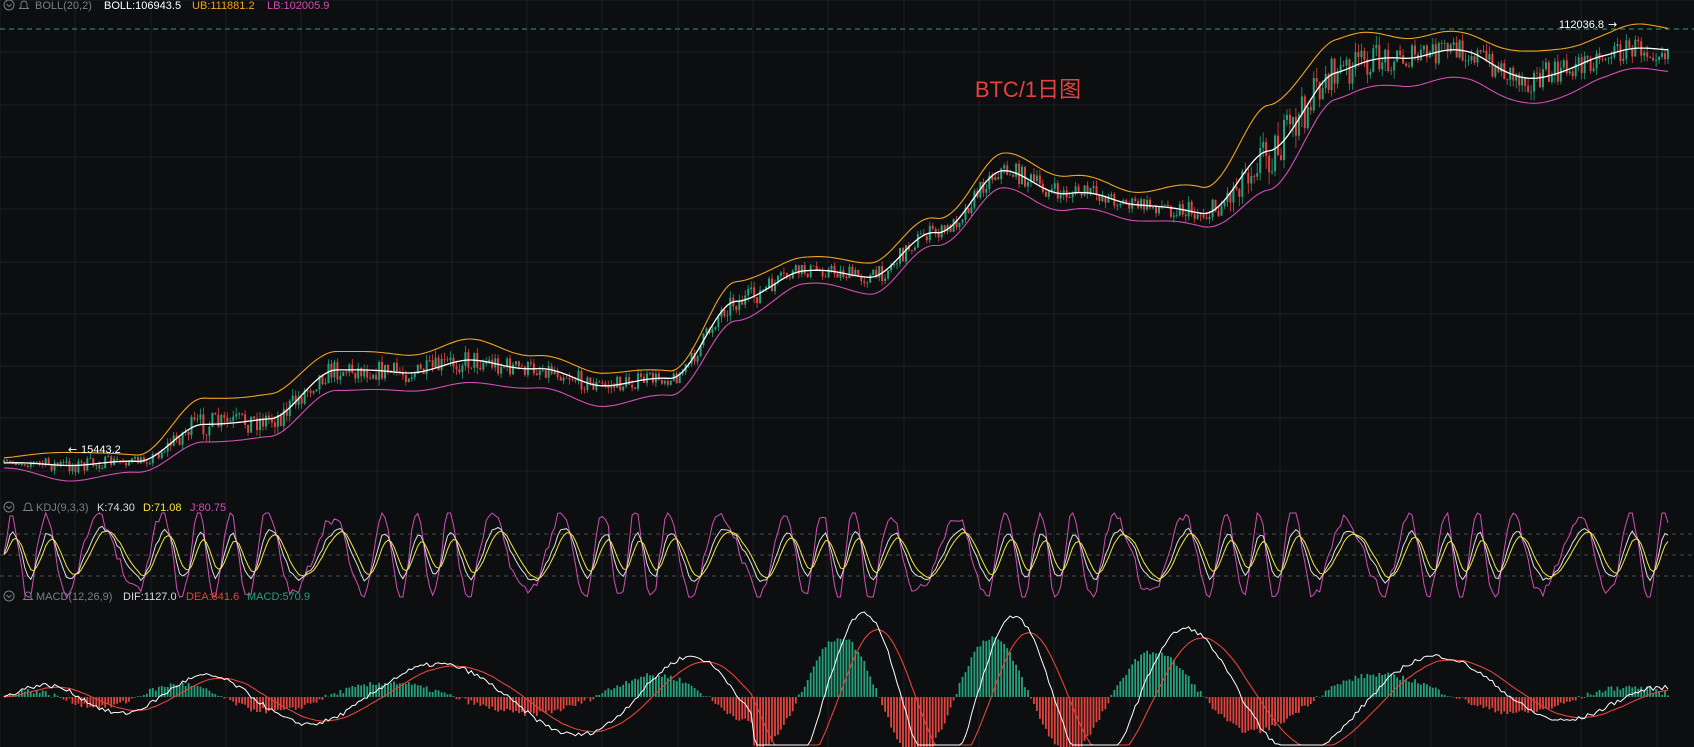 Image resolution: width=1694 pixels, height=747 pixels. I want to click on kdj-header: KDJ(9,3,3) K:74.30 D:71.08 J:80.75, so click(114, 507).